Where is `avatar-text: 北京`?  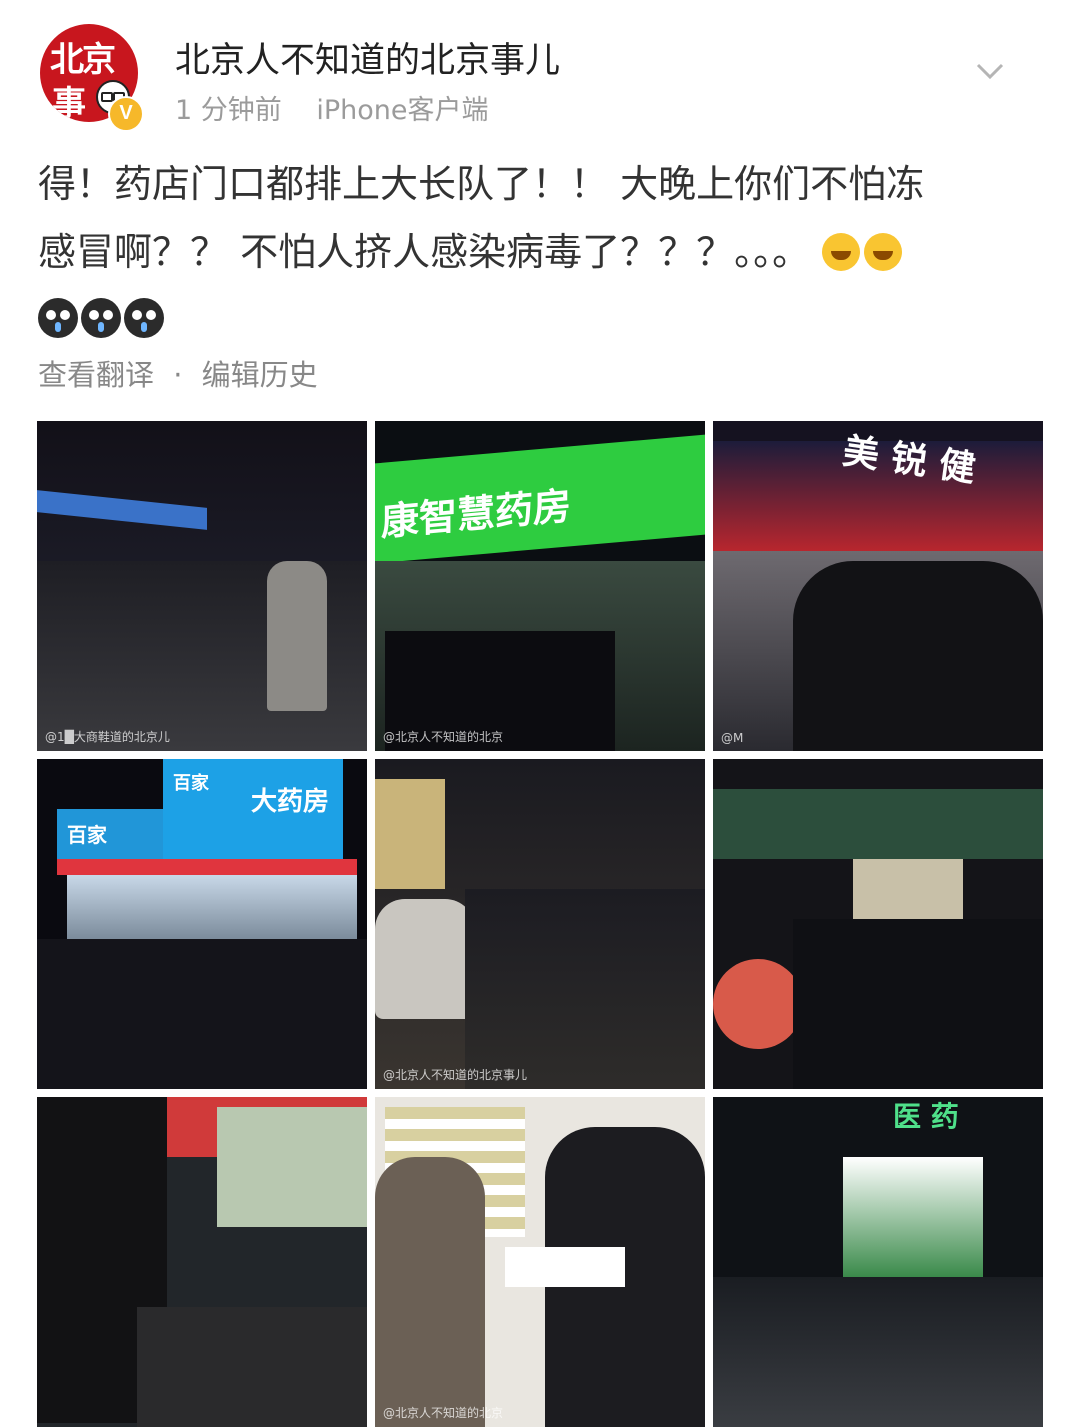
avatar-text: 北京 is located at coordinates (83, 60).